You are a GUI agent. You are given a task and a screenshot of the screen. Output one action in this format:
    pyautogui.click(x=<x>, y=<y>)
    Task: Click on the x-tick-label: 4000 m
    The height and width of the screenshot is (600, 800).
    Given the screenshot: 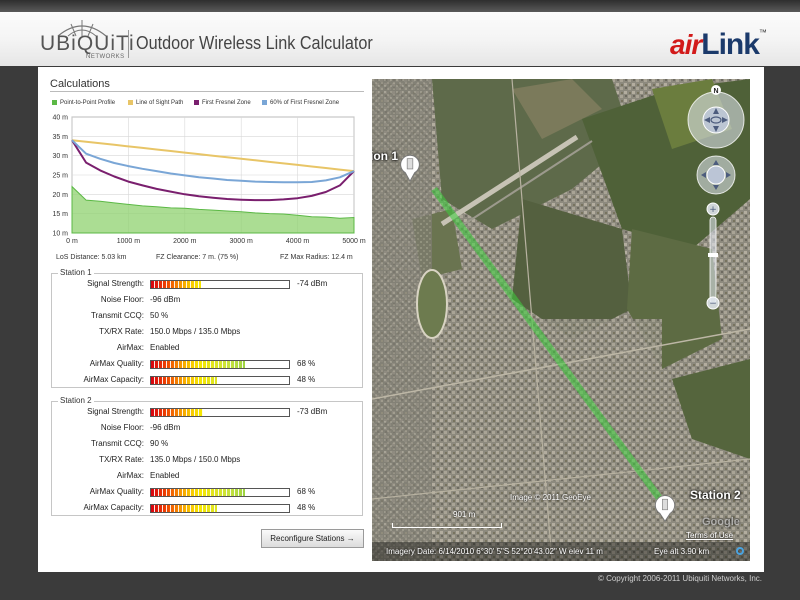 What is the action you would take?
    pyautogui.click(x=298, y=241)
    